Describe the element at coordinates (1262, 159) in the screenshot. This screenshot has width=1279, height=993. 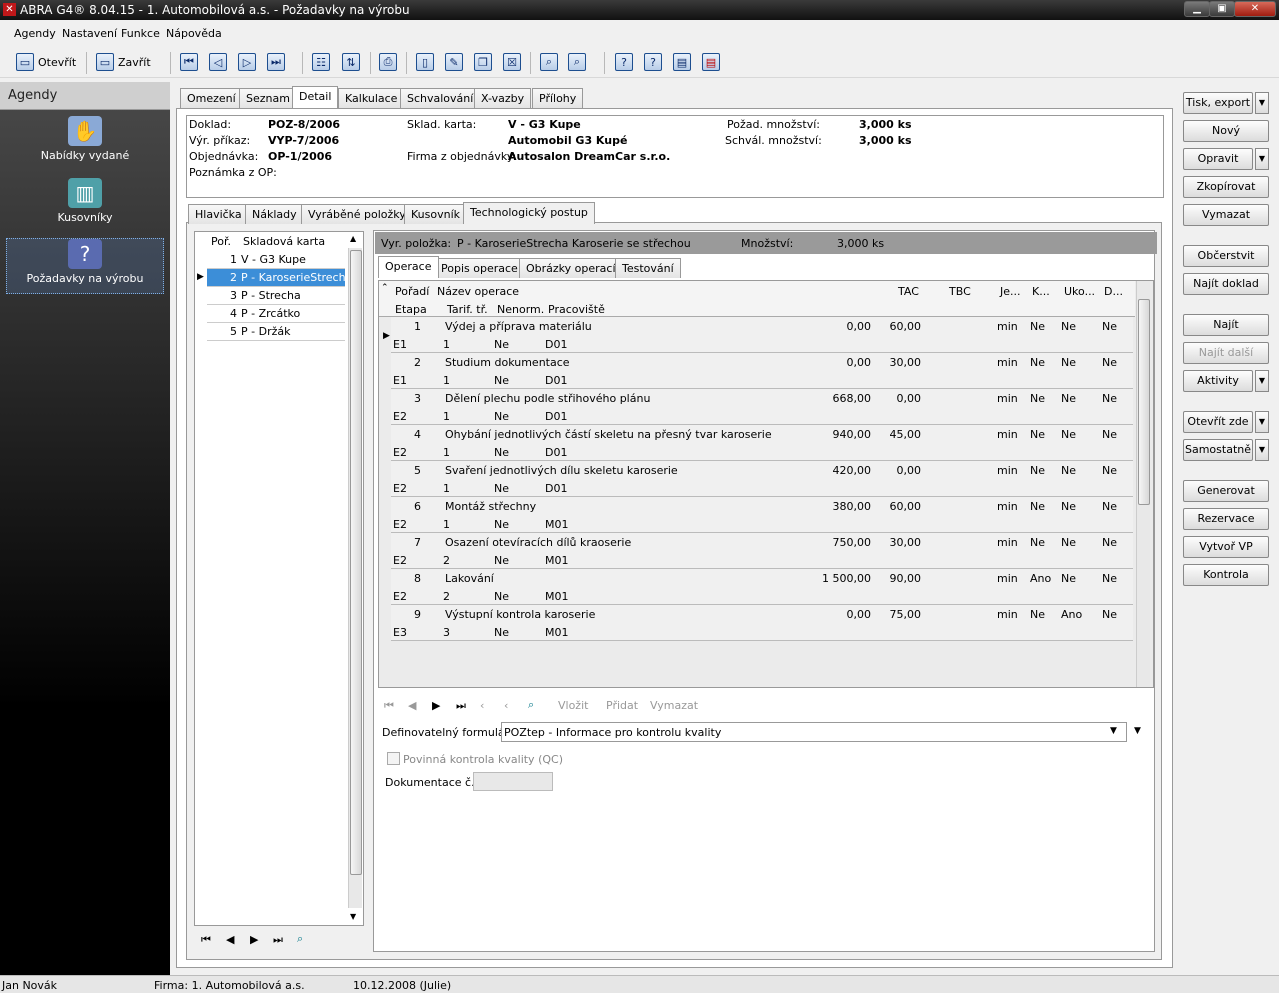
I see `opravit-dropdown: ▼` at that location.